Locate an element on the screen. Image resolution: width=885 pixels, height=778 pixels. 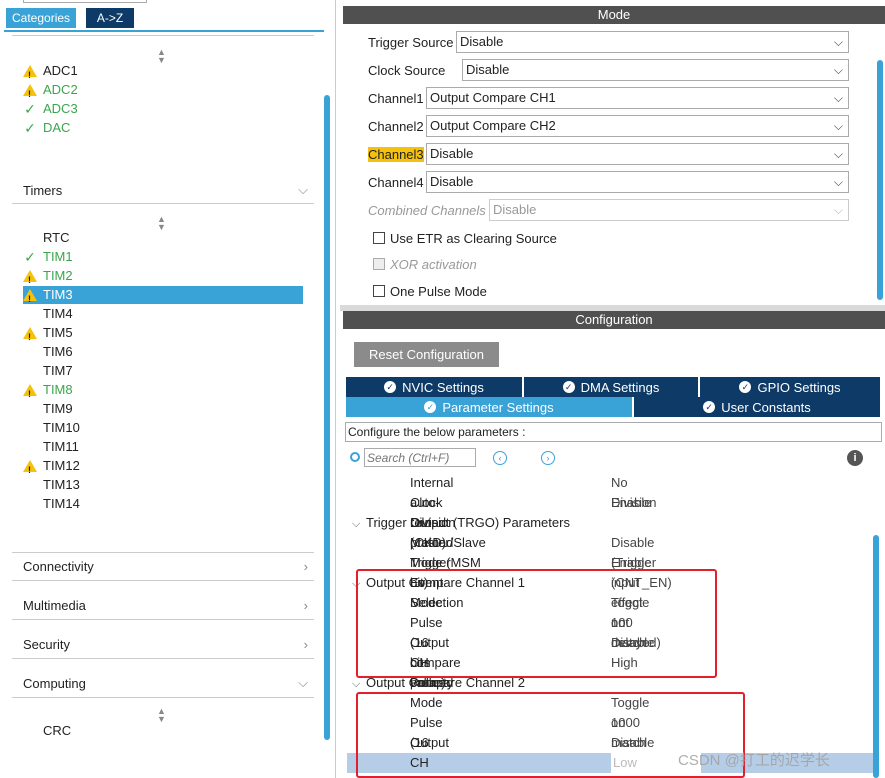
list-item-tim7: TIM7 is located at coordinates (48, 371).